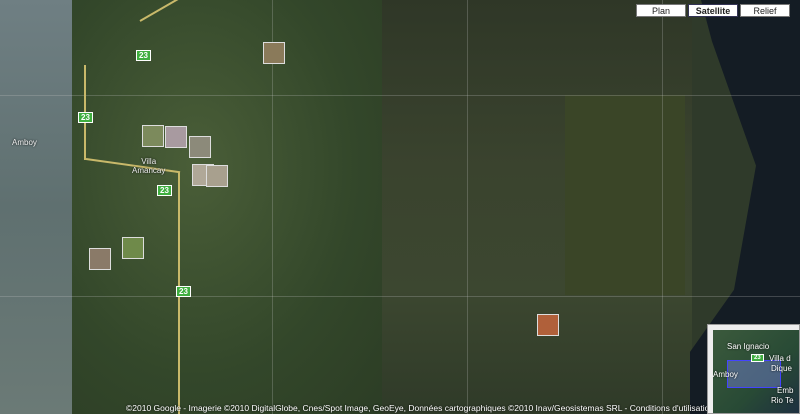 This screenshot has width=800, height=414. I want to click on label-line: Amancay, so click(149, 170).